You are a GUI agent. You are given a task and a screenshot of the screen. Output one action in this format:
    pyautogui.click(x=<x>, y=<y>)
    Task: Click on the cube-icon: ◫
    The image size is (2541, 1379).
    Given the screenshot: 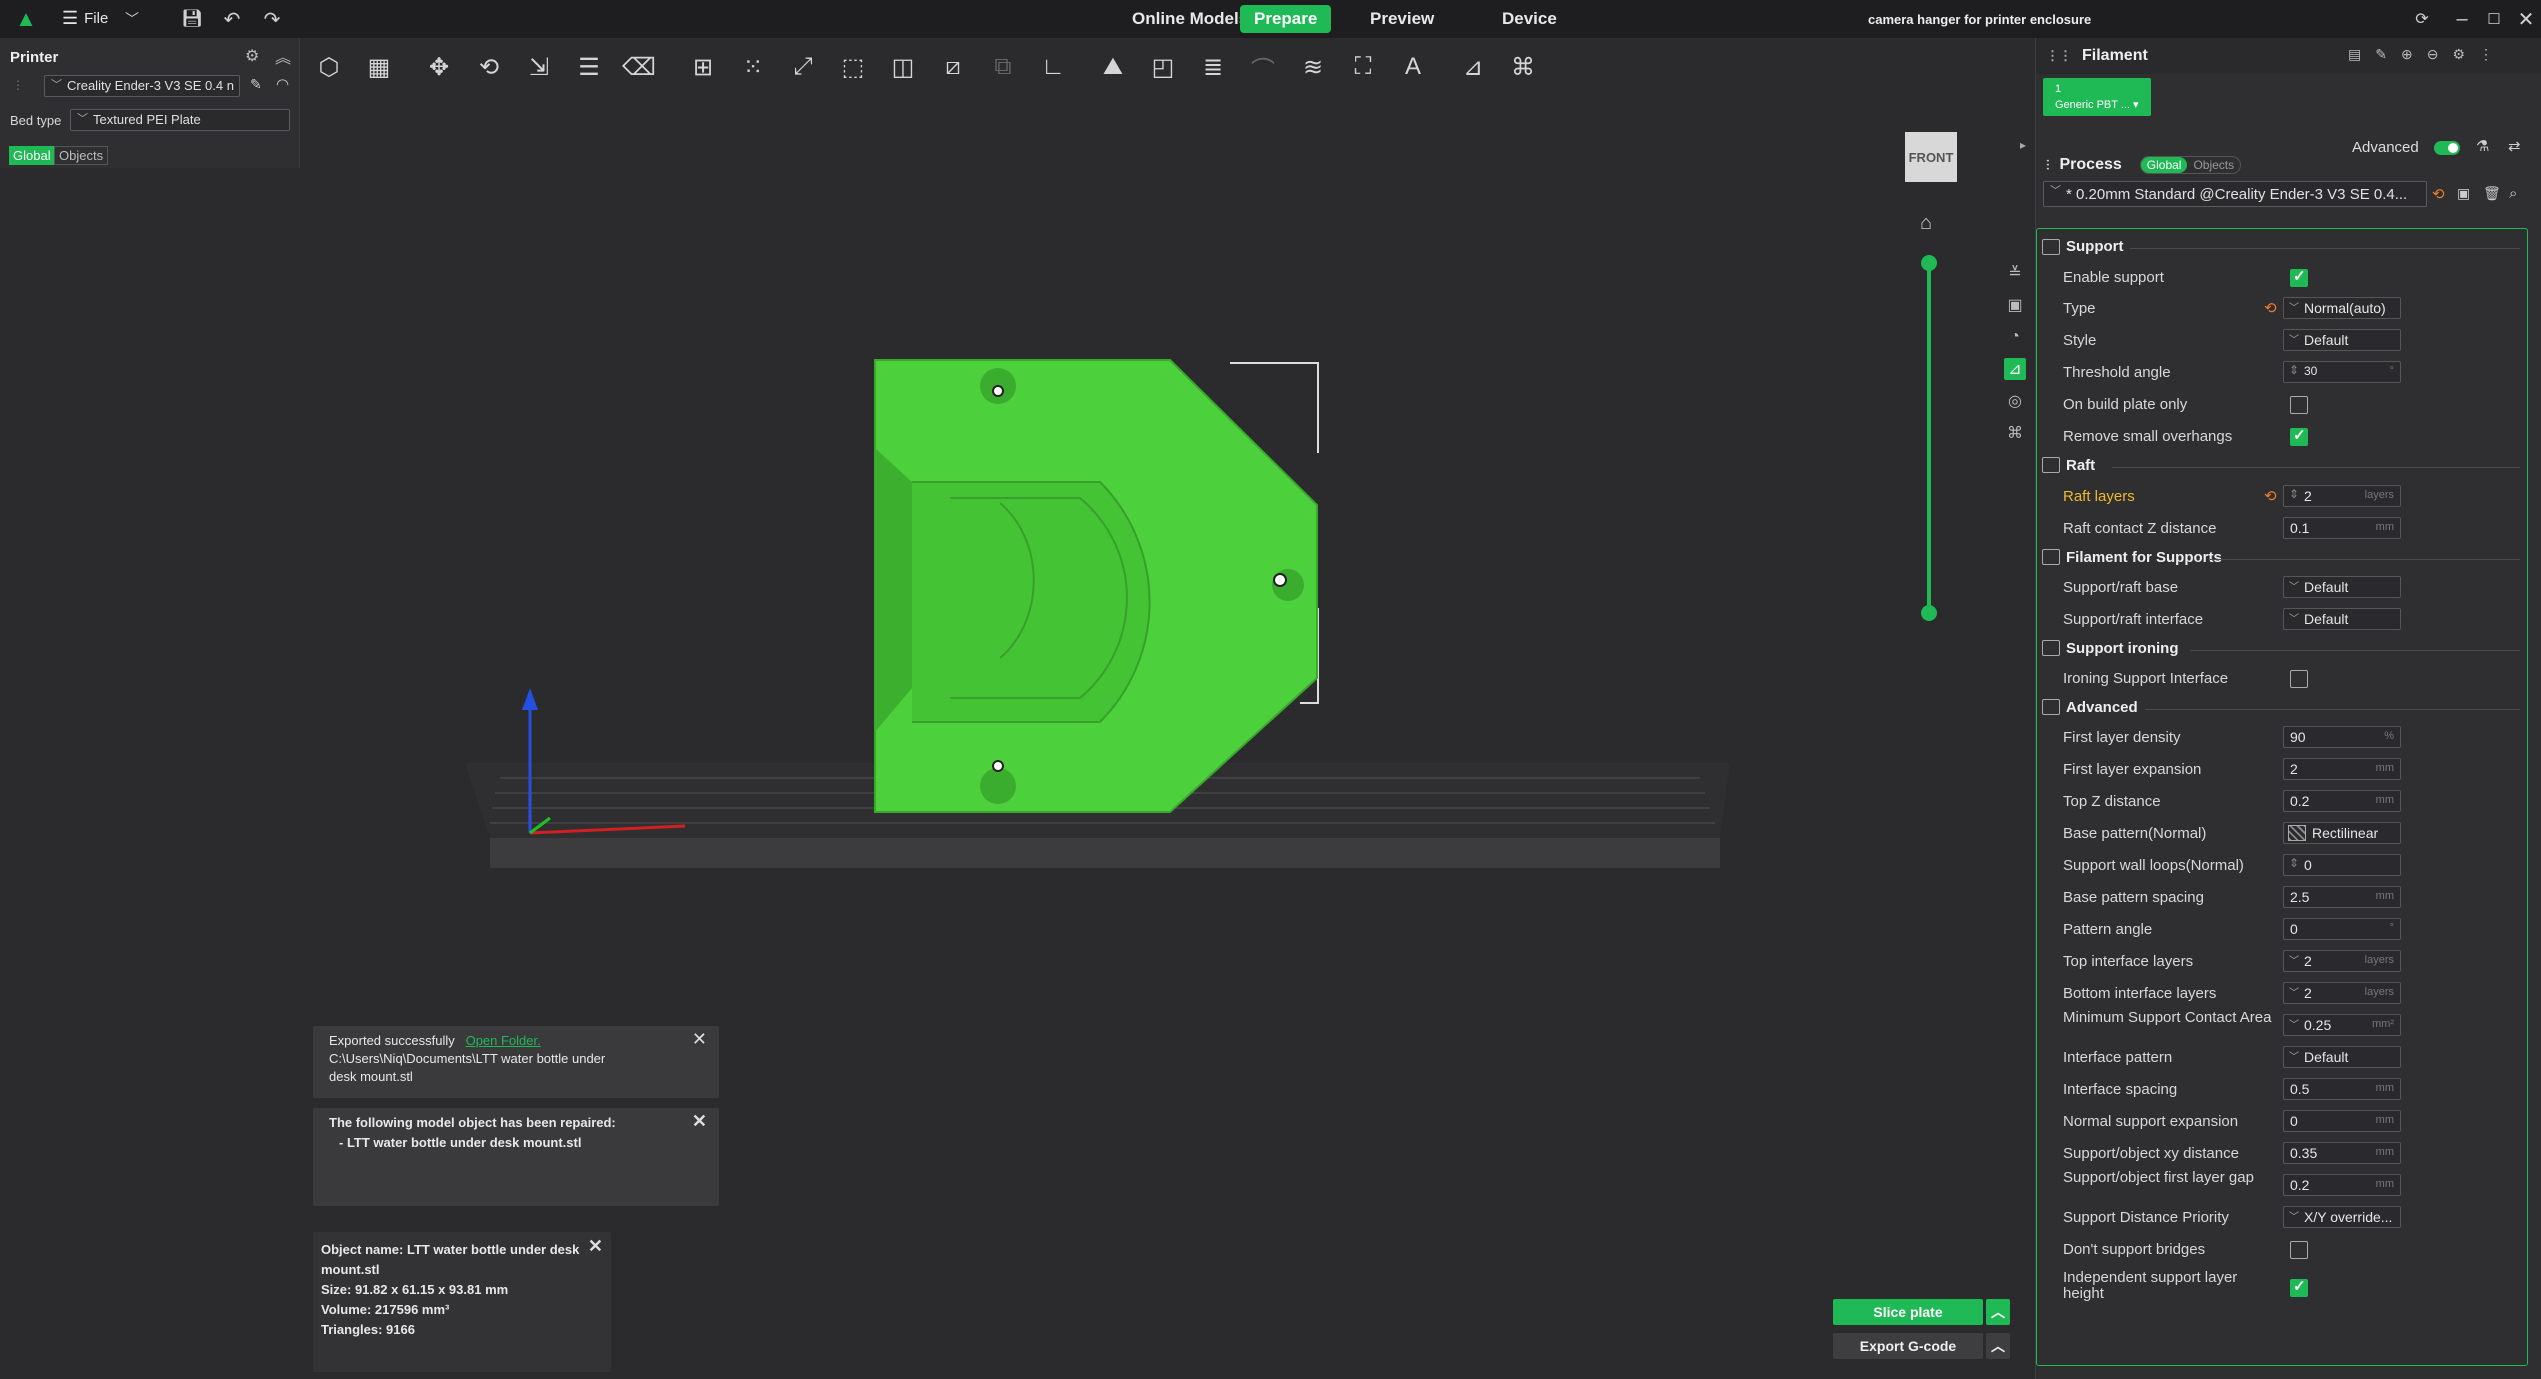 What is the action you would take?
    pyautogui.click(x=903, y=67)
    